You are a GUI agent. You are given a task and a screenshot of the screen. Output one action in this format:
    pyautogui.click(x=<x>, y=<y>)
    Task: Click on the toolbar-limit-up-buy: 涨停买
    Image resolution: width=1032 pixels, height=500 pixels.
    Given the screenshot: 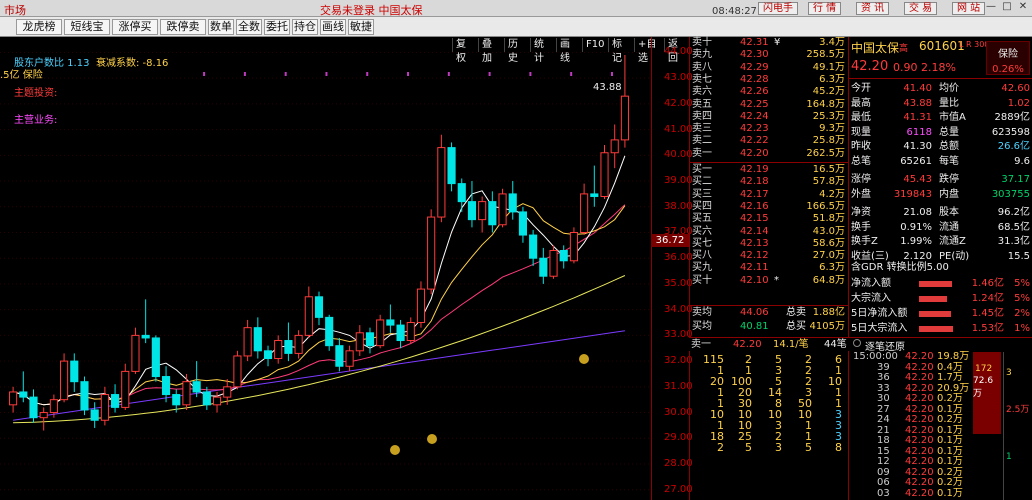 What is the action you would take?
    pyautogui.click(x=135, y=27)
    